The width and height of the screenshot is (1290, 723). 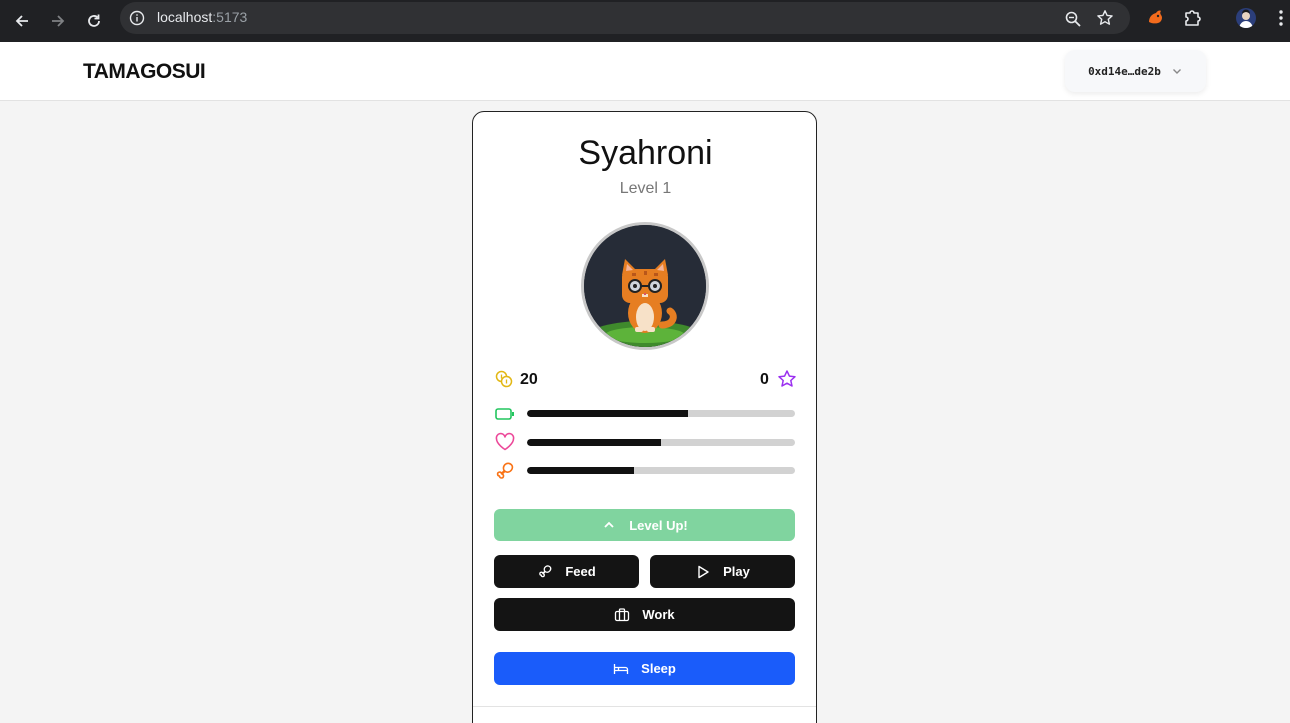 I want to click on hunger-bar, so click(x=661, y=470).